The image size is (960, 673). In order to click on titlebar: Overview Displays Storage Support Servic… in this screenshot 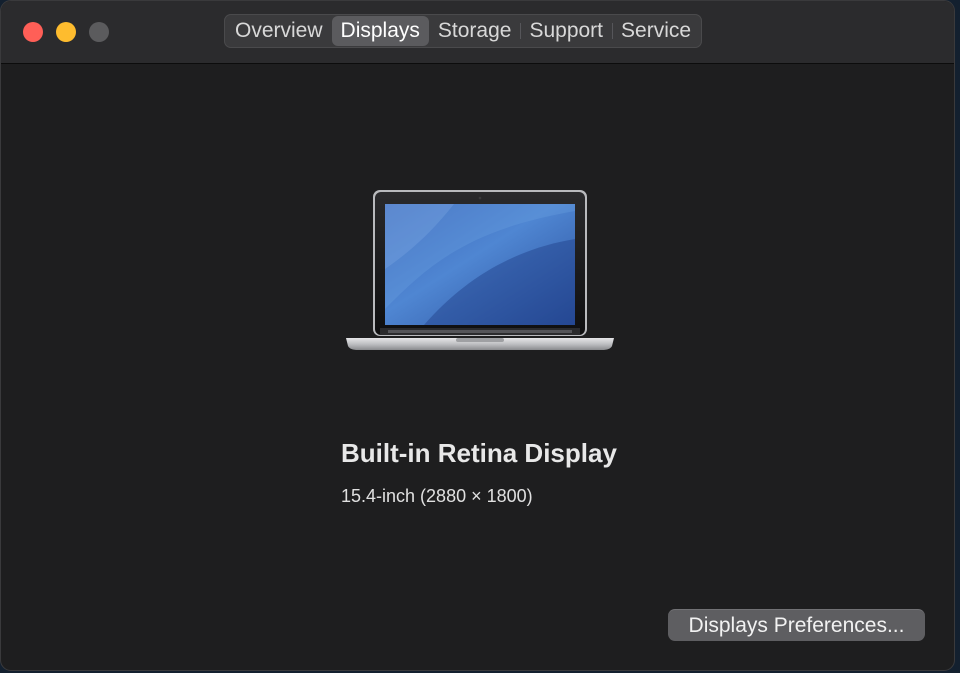, I will do `click(477, 32)`.